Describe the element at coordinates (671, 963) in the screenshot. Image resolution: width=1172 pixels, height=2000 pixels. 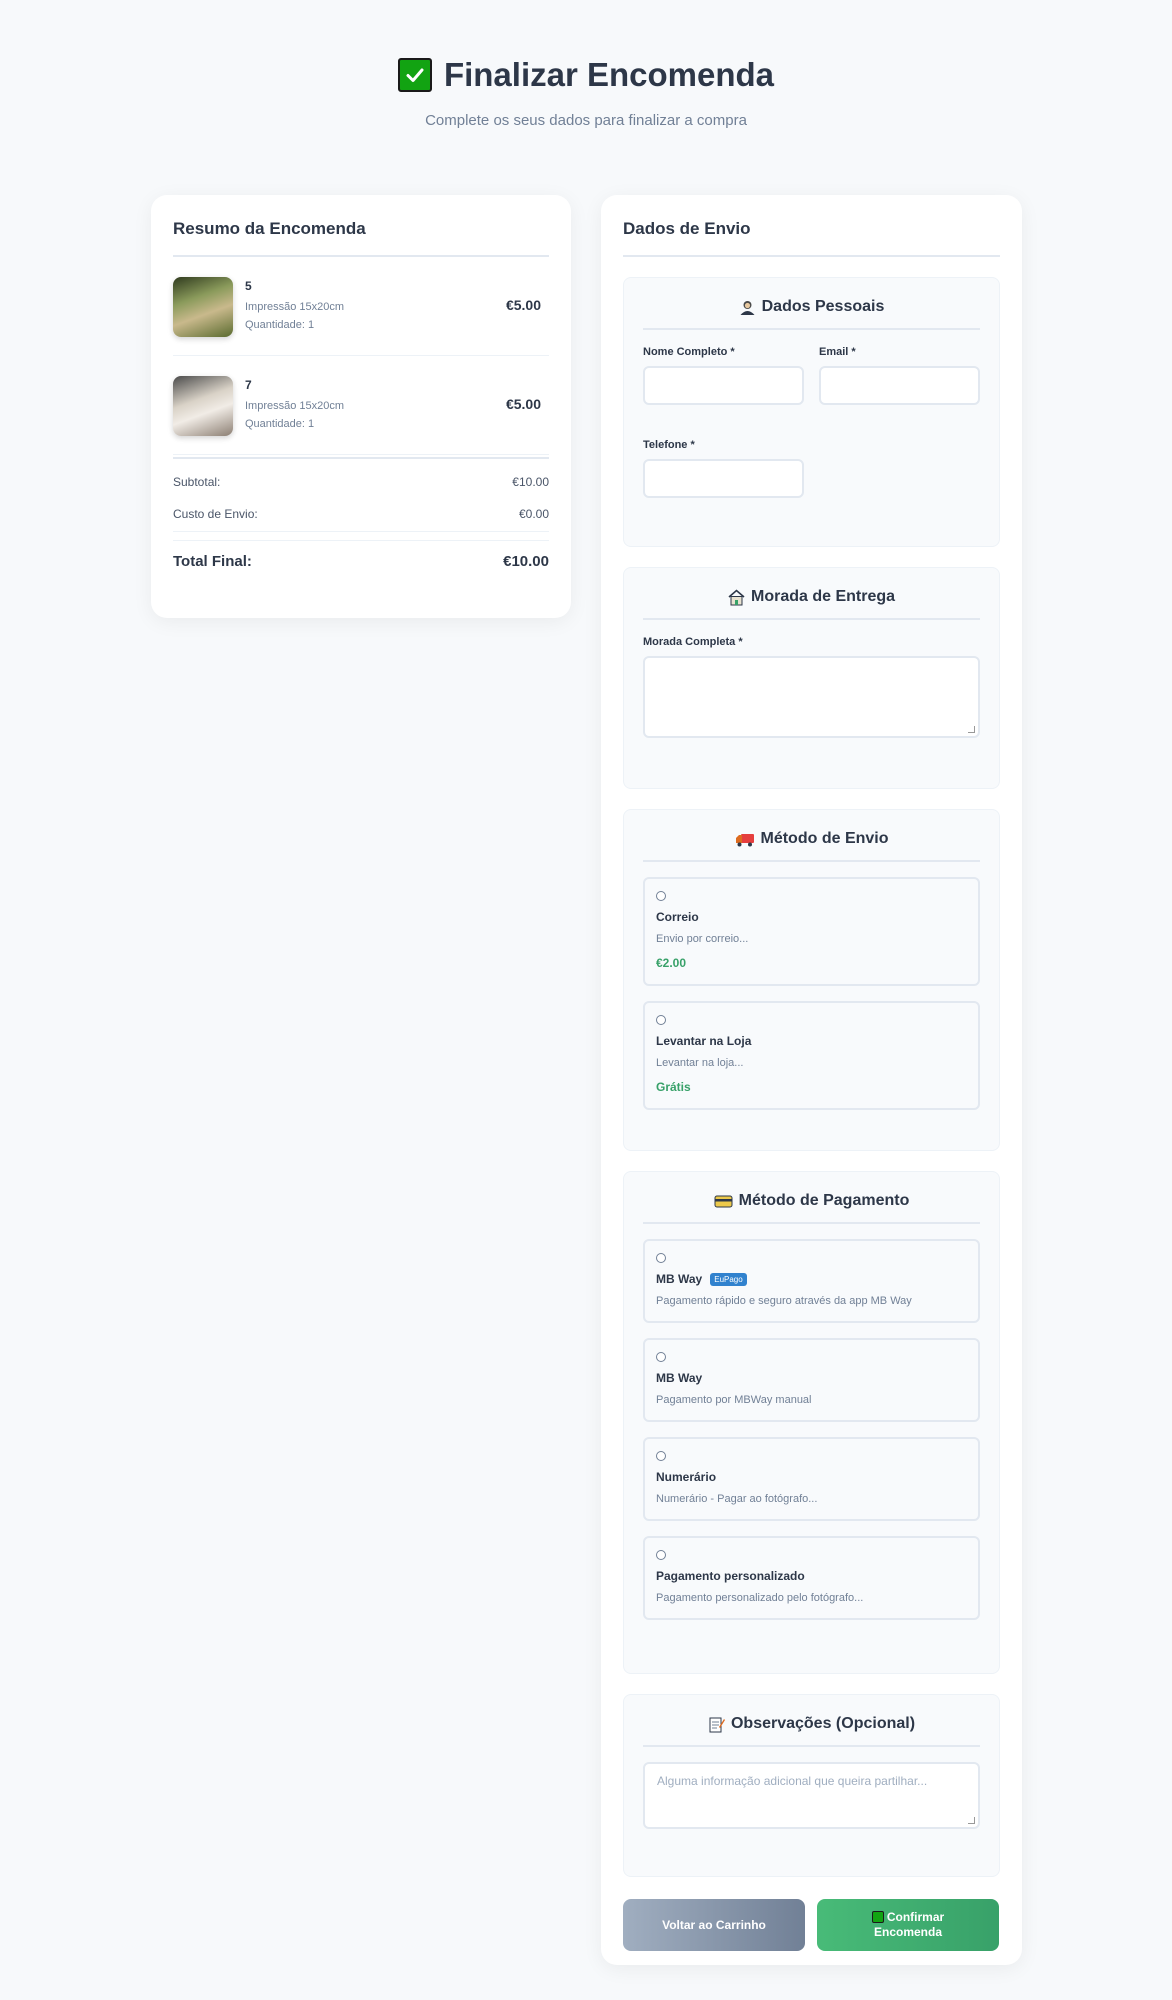
I see `shipping-option-price: €2.00` at that location.